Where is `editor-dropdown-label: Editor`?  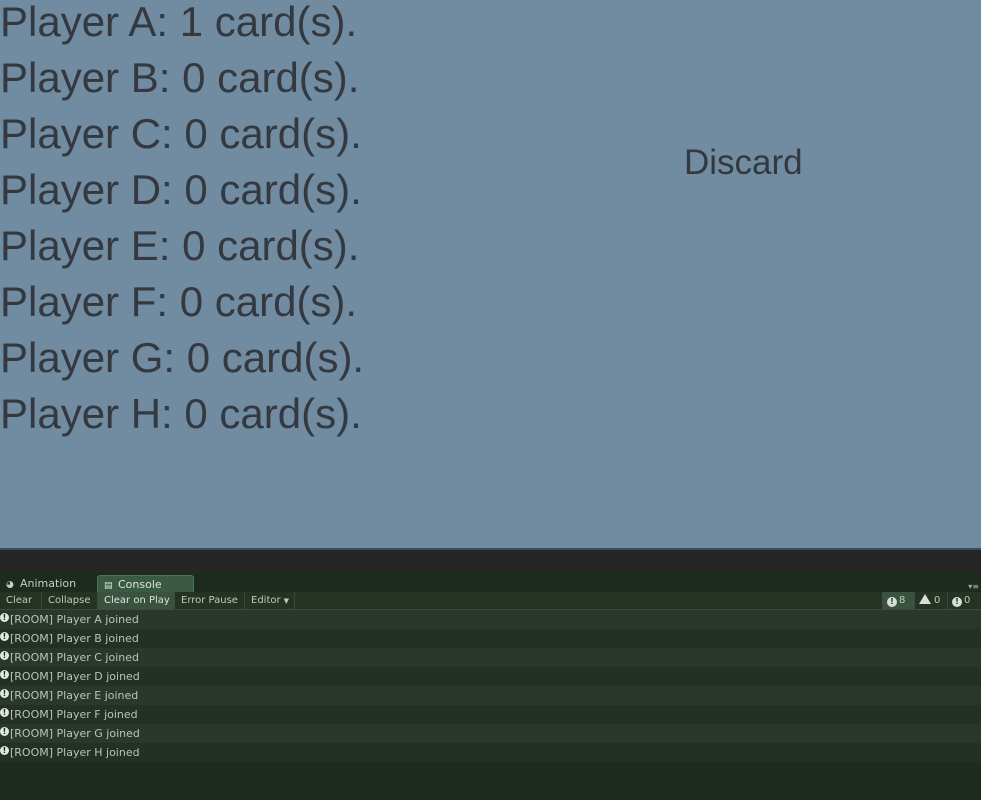 editor-dropdown-label: Editor is located at coordinates (266, 600).